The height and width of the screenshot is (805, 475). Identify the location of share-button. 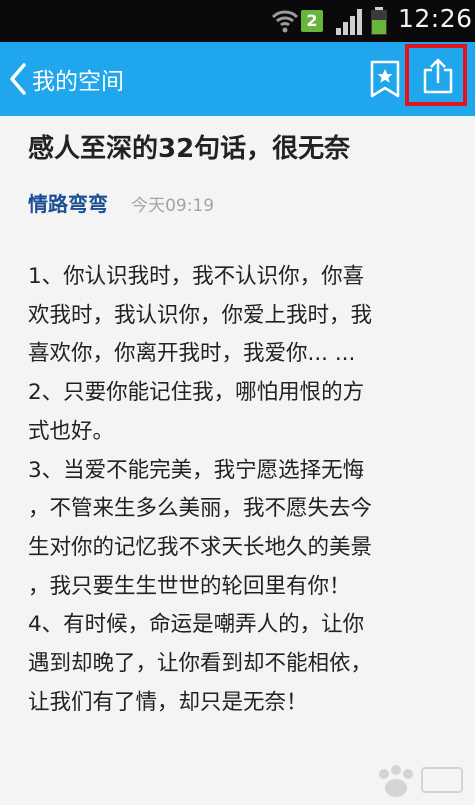
(436, 75).